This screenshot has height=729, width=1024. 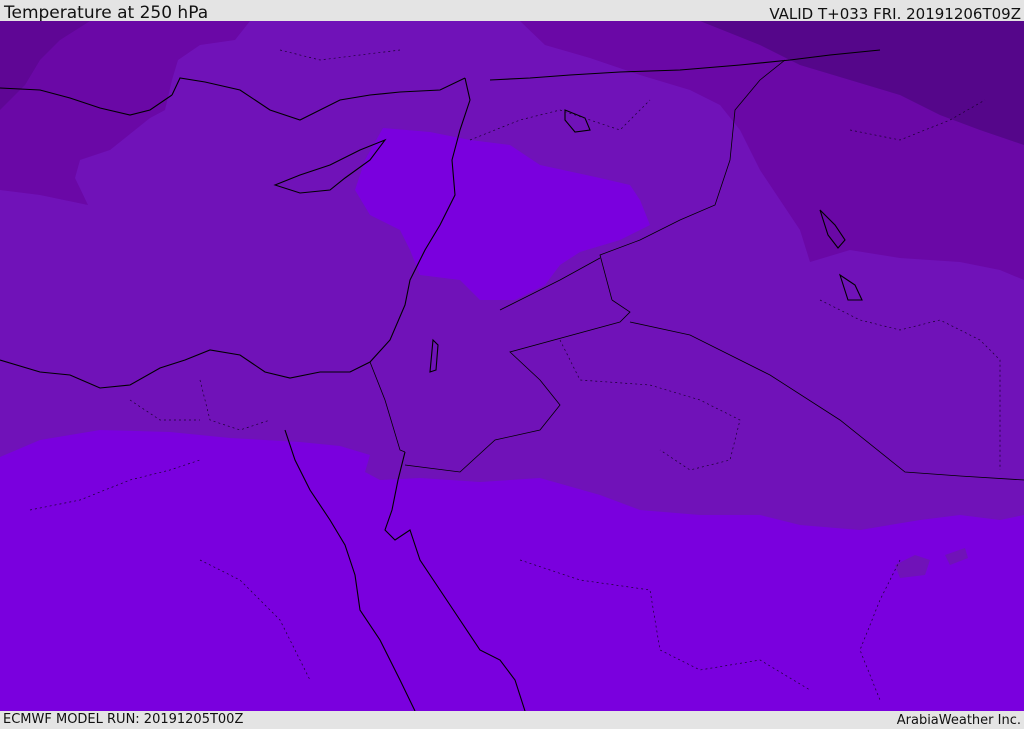 What do you see at coordinates (958, 720) in the screenshot?
I see `credit-label: ArabiaWeather Inc.` at bounding box center [958, 720].